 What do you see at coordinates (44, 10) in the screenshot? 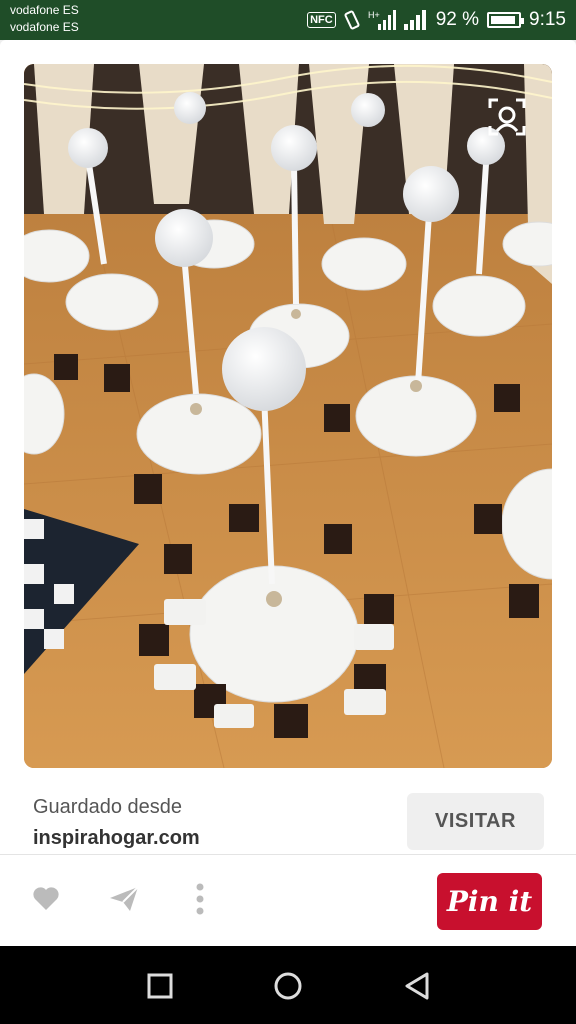
I see `carrier-1: vodafone ES` at bounding box center [44, 10].